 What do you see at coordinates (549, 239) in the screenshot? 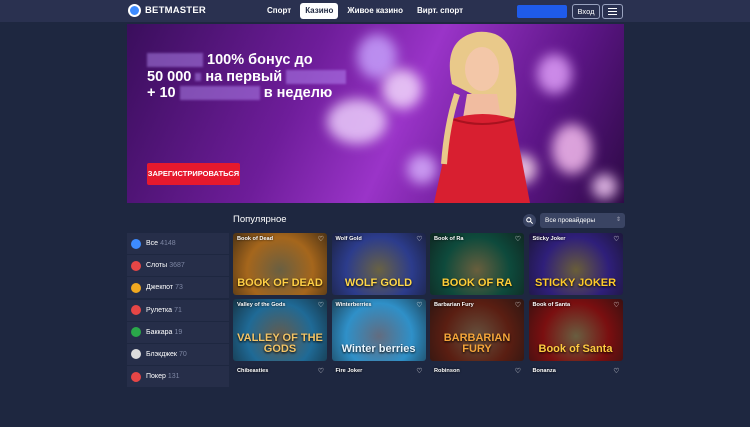
I see `game-title: Sticky Joker` at bounding box center [549, 239].